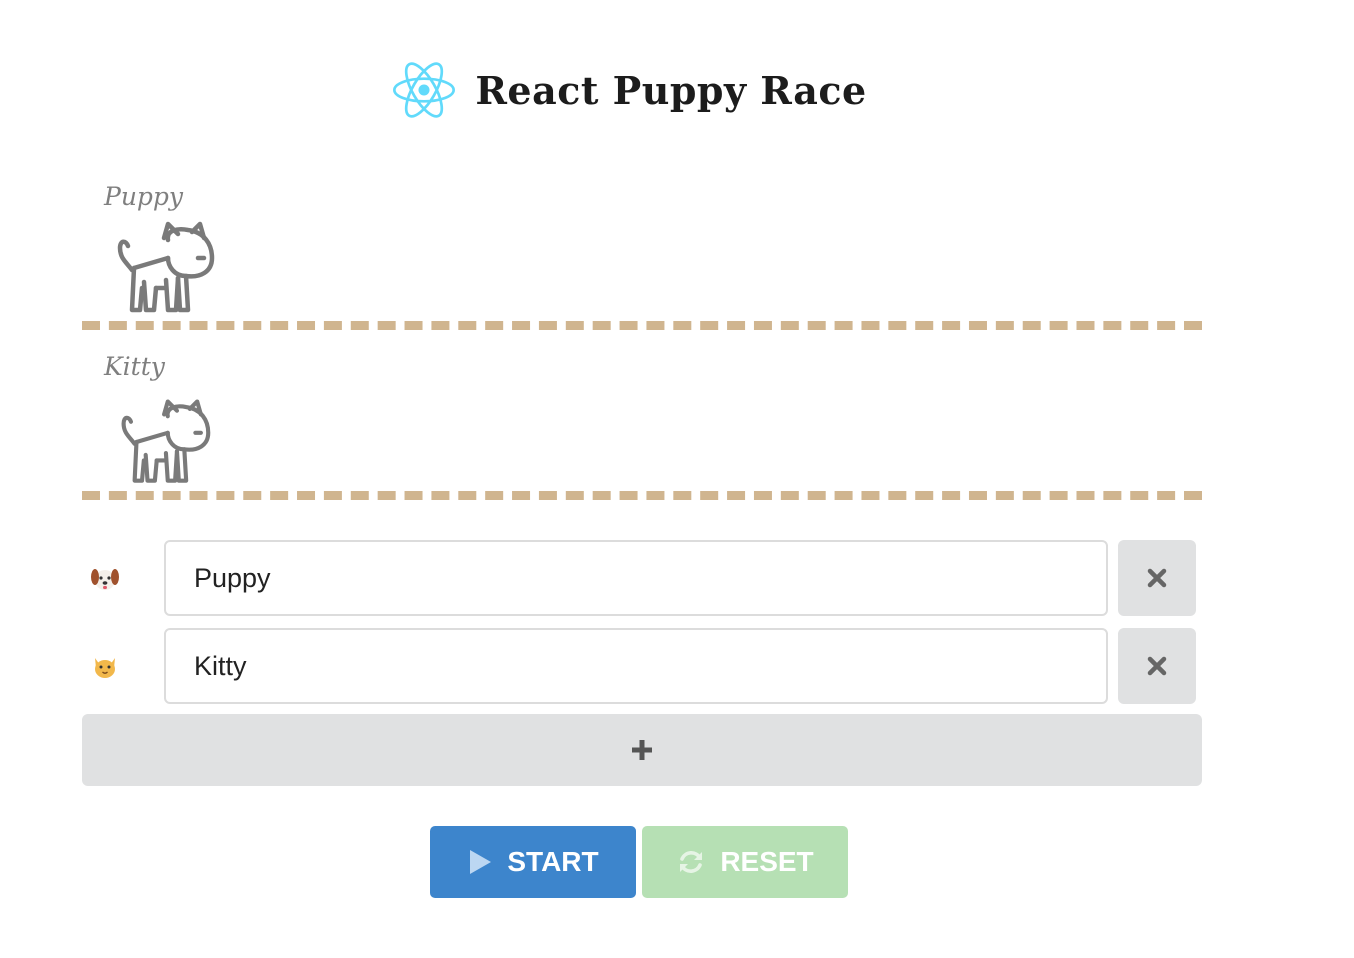 The width and height of the screenshot is (1354, 958). I want to click on entry-row-puppy, so click(642, 578).